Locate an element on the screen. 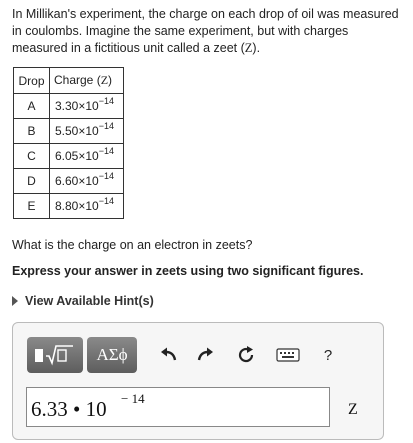  drop-label: E is located at coordinates (31, 206).